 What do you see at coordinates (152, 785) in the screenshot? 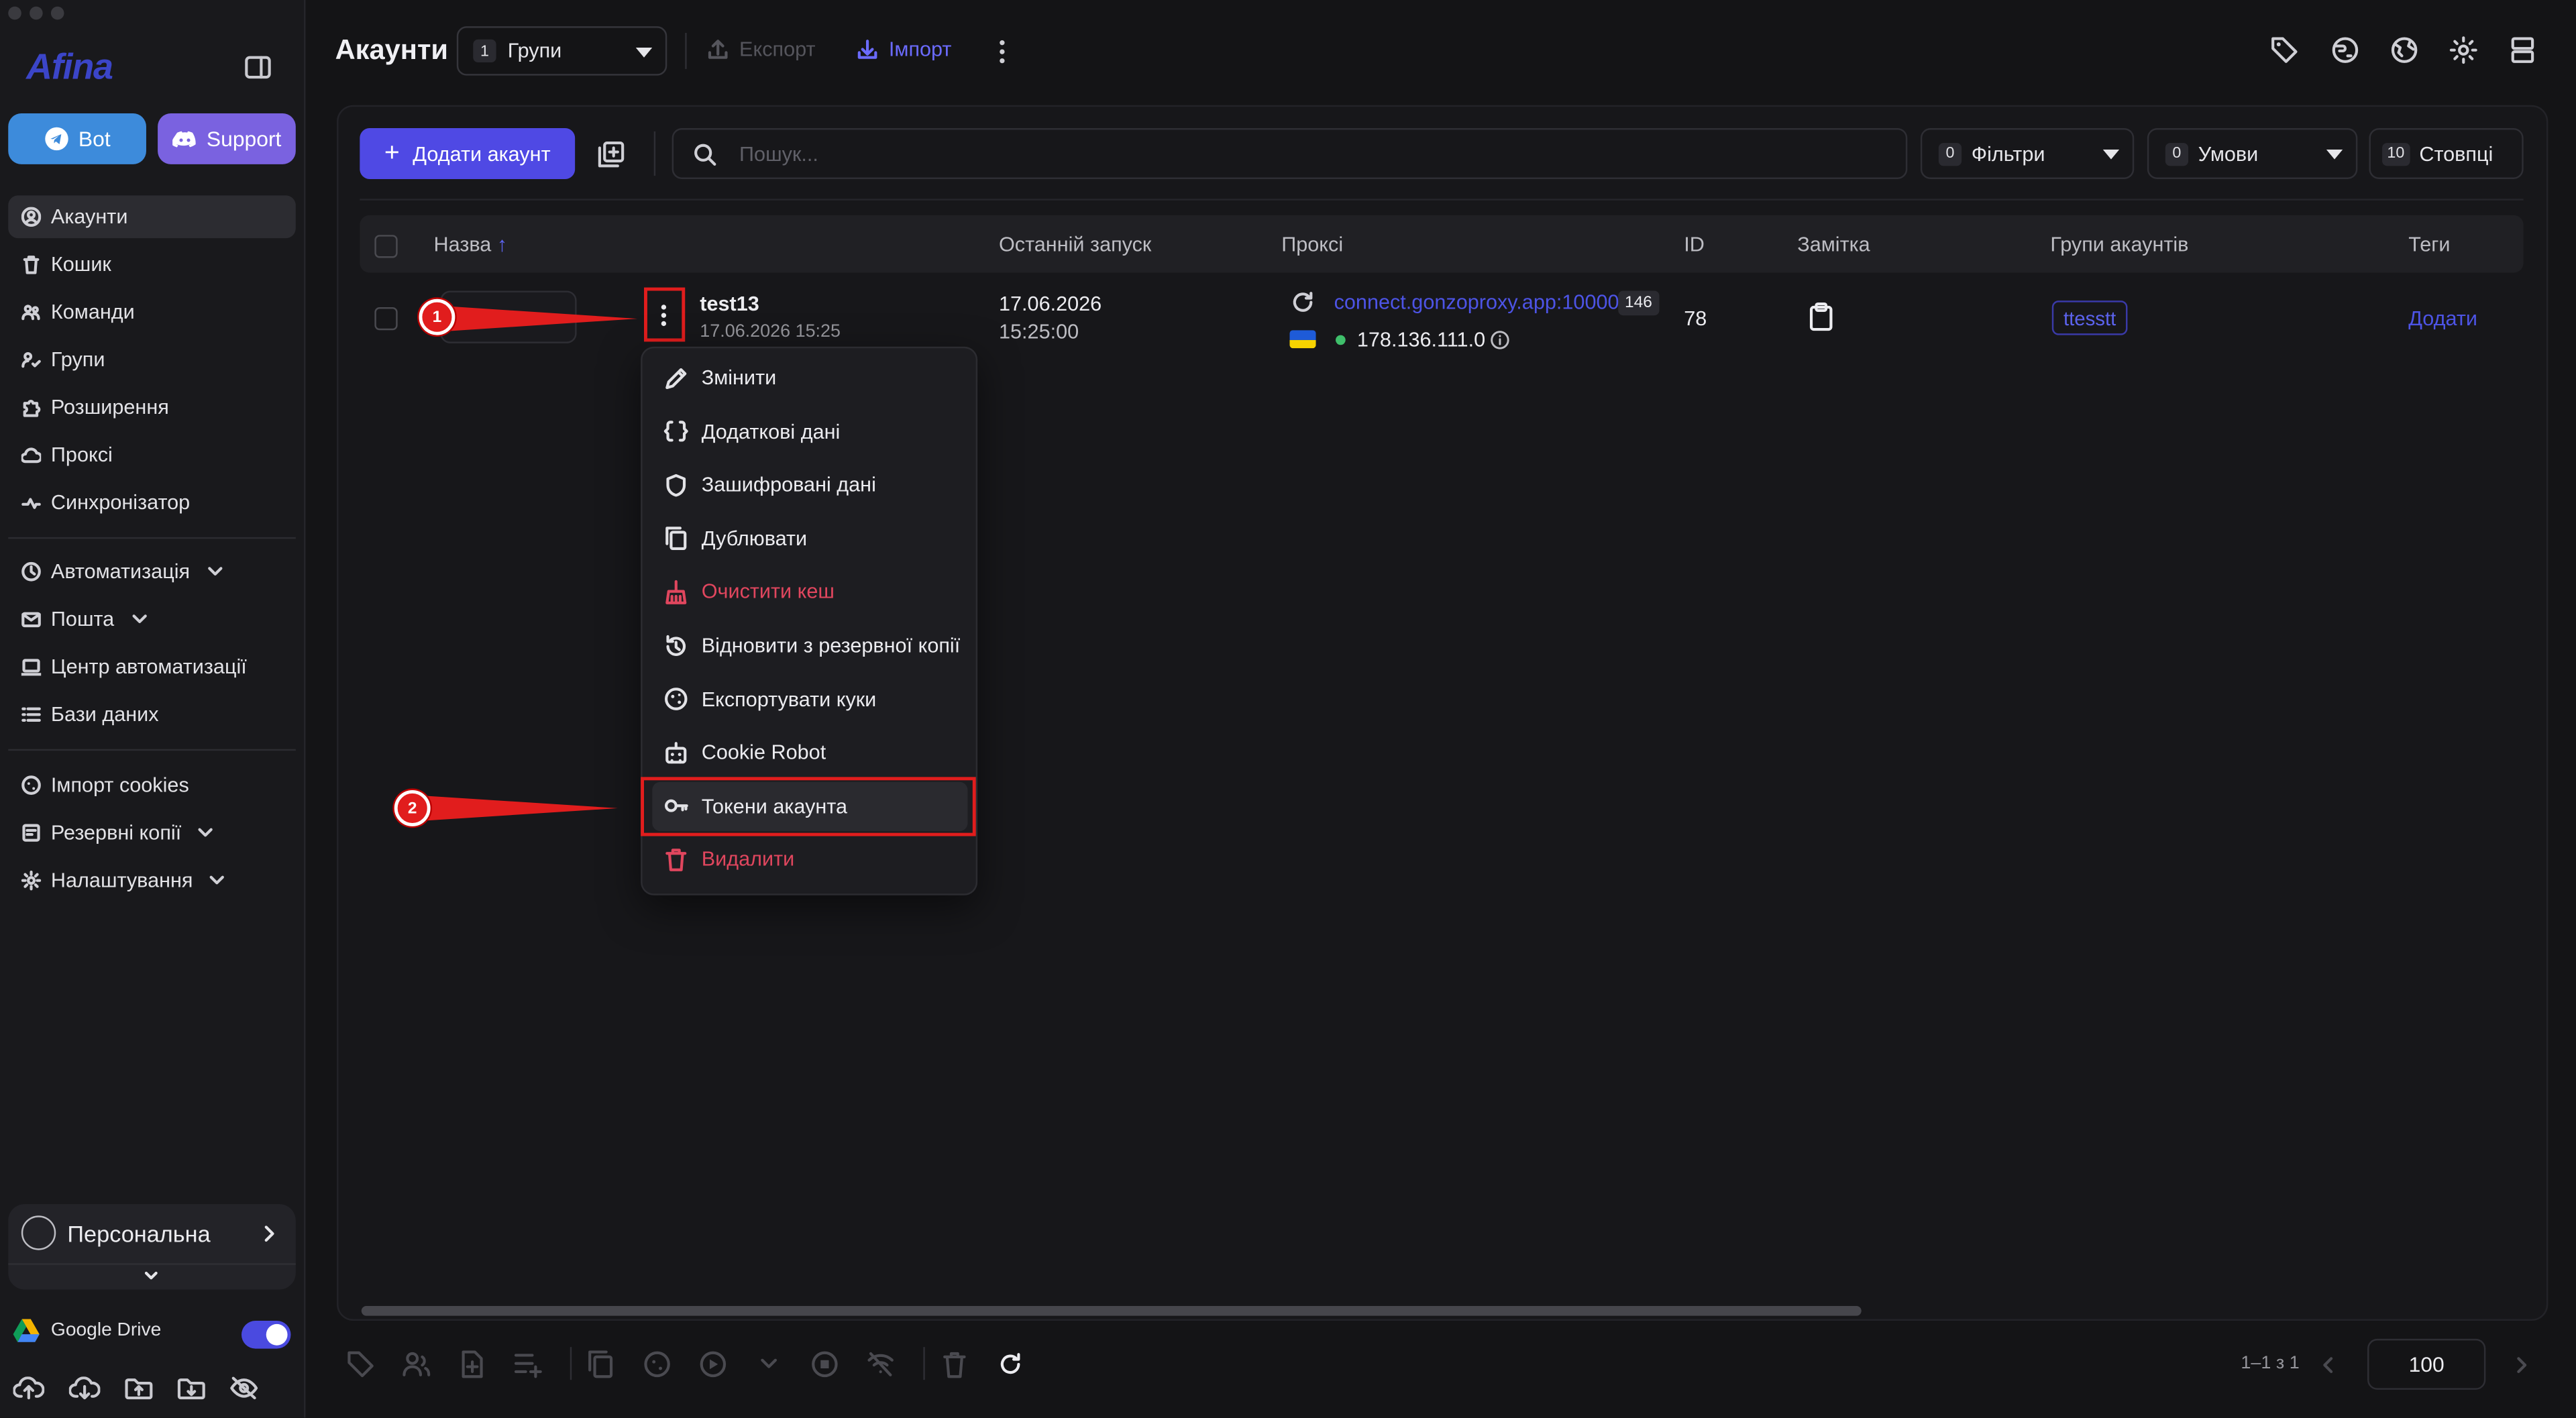
I see `sidebar-item-import-cookies: Імпорт cookies` at bounding box center [152, 785].